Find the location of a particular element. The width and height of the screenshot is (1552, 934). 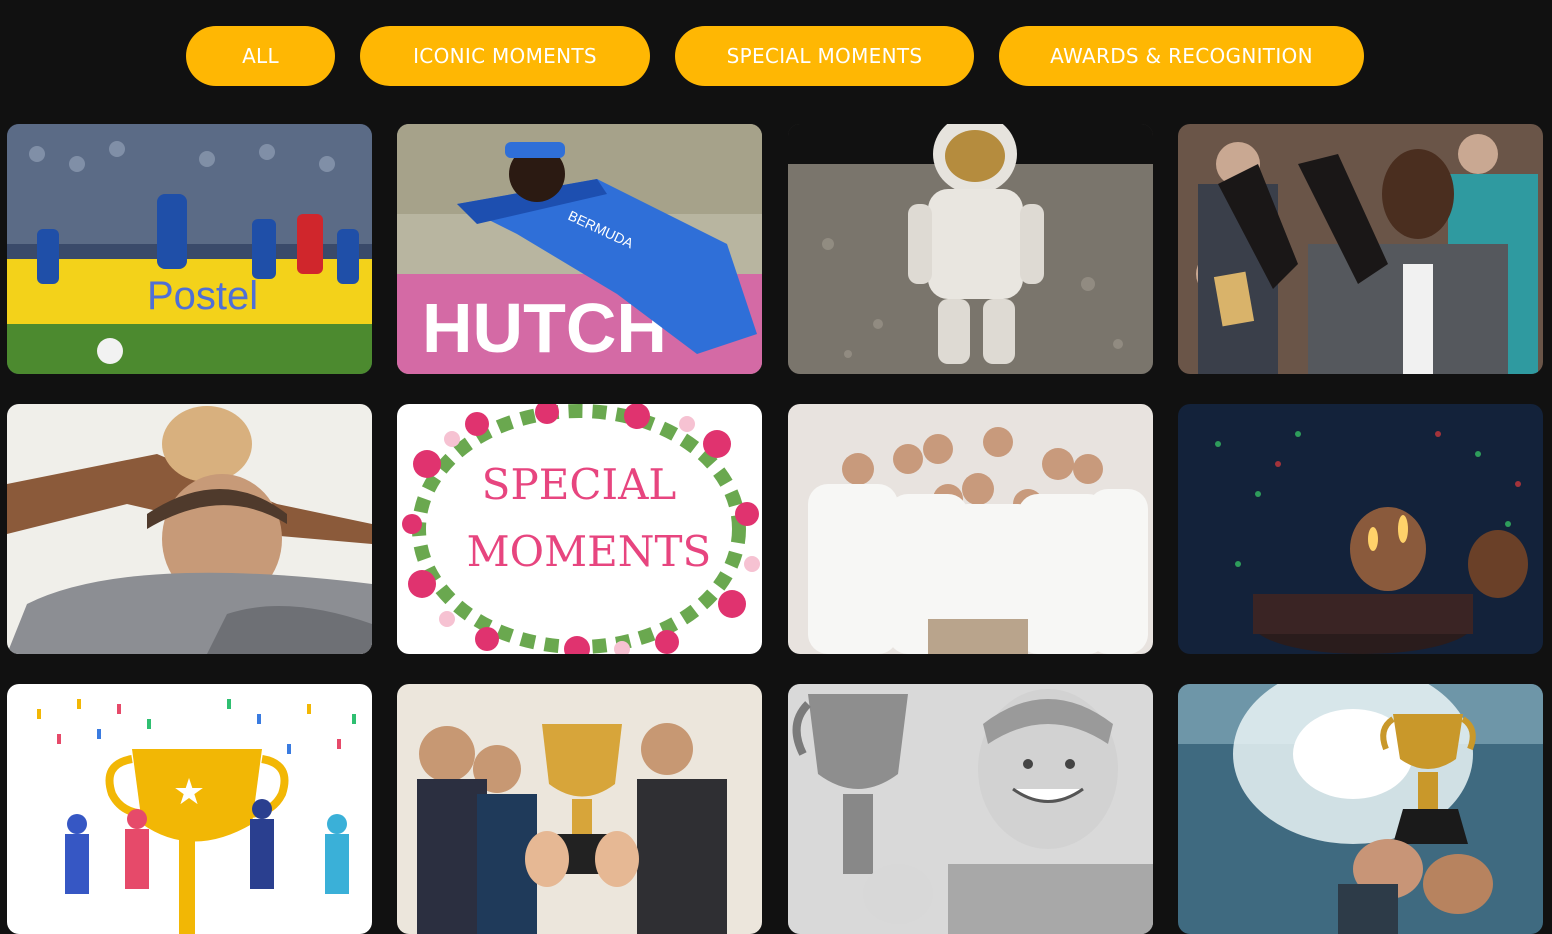

gallery-item-astronaut is located at coordinates (970, 249).